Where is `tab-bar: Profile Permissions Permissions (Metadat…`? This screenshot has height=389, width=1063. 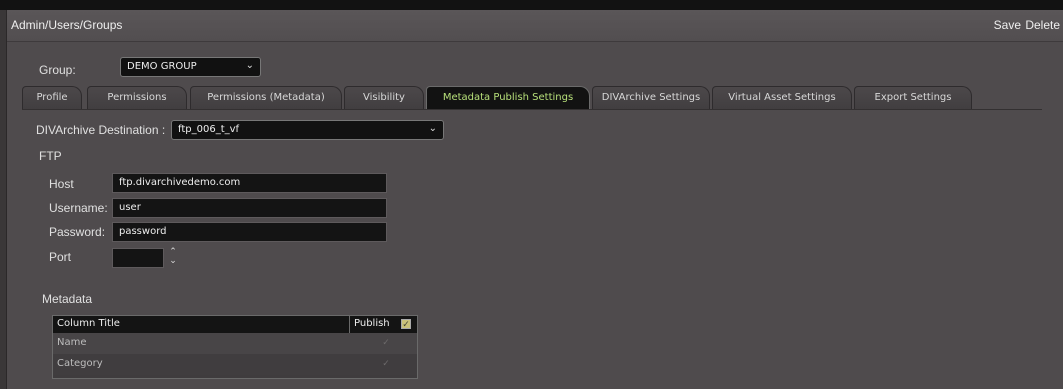
tab-bar: Profile Permissions Permissions (Metadat… is located at coordinates (532, 98).